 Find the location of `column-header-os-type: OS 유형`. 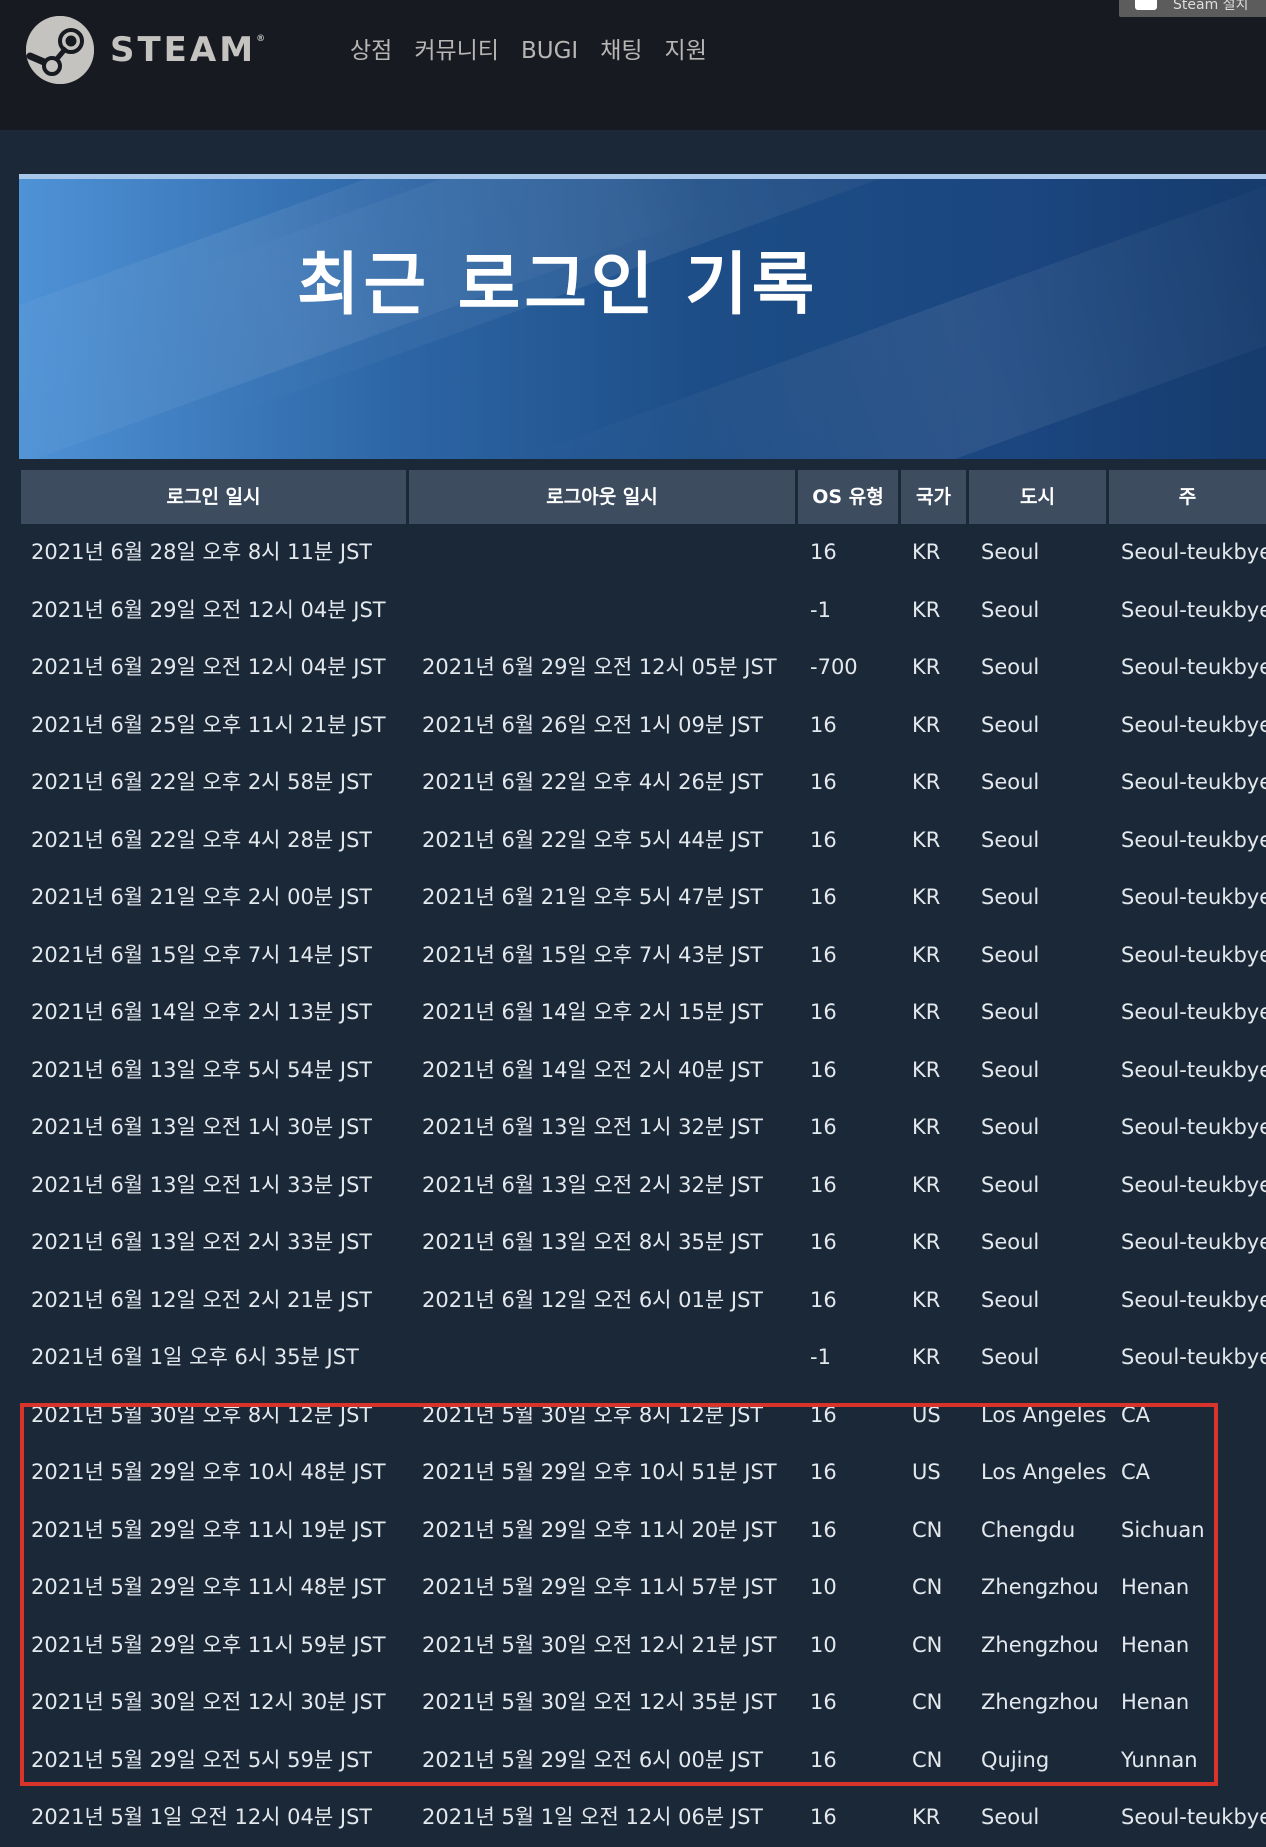

column-header-os-type: OS 유형 is located at coordinates (848, 497).